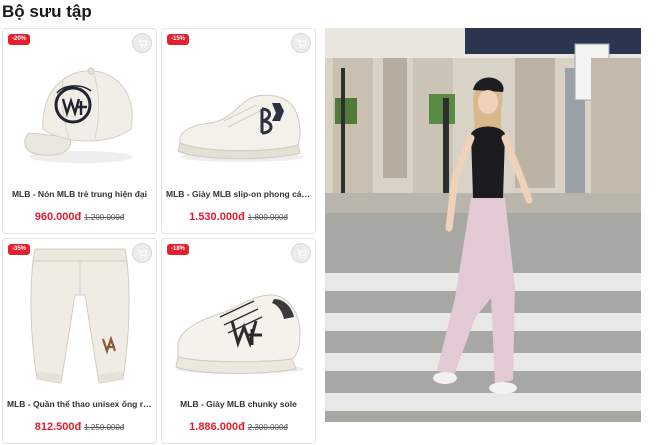 The height and width of the screenshot is (445, 659). Describe the element at coordinates (79, 404) in the screenshot. I see `product-name: MLB - Quần thể thao unisex ống rộng` at that location.